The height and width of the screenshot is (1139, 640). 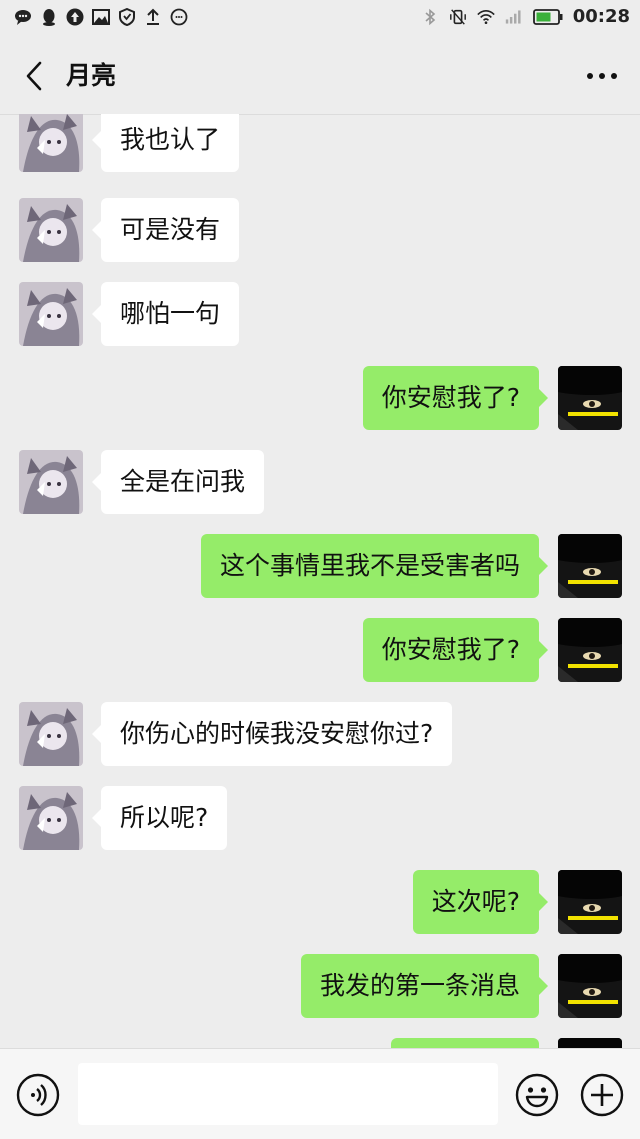 I want to click on more-button, so click(x=602, y=76).